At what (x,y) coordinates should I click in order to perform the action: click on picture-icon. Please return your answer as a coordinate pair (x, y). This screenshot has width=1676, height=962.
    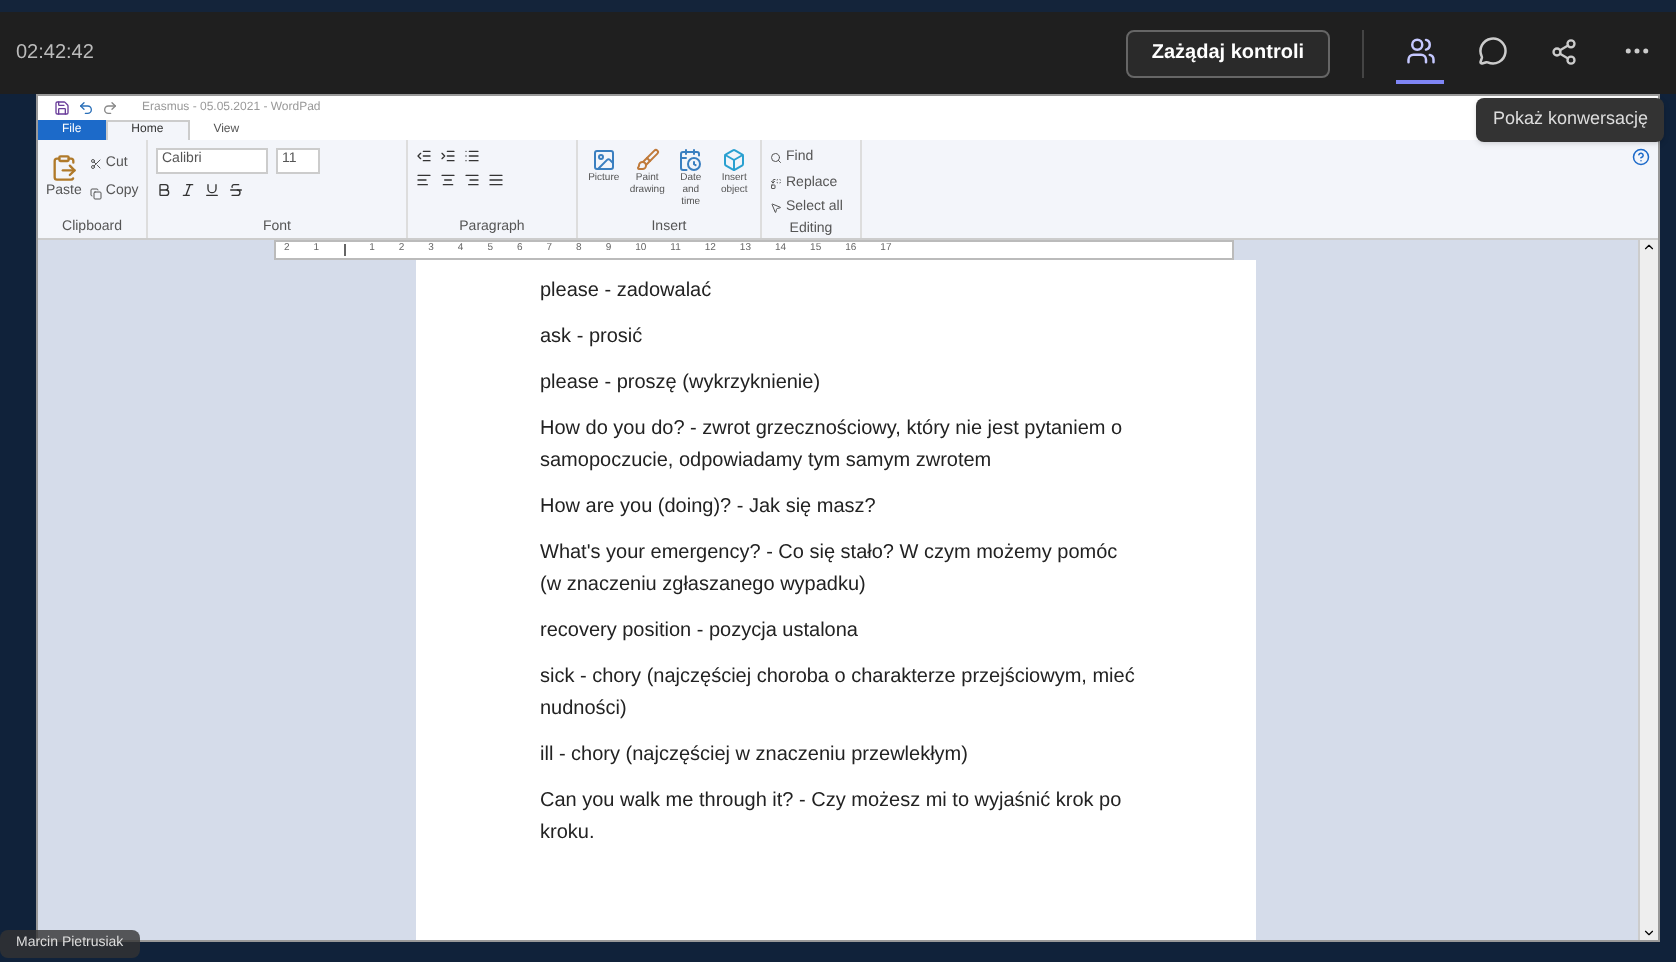
    Looking at the image, I should click on (603, 160).